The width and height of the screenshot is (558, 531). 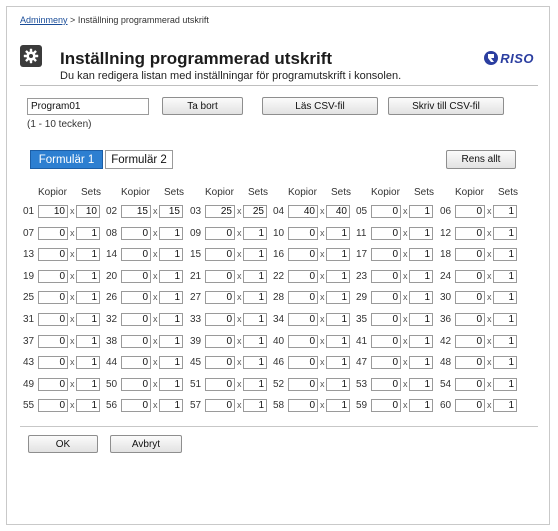 I want to click on breadcrumb-admin-menu-link: Adminmeny, so click(x=44, y=20).